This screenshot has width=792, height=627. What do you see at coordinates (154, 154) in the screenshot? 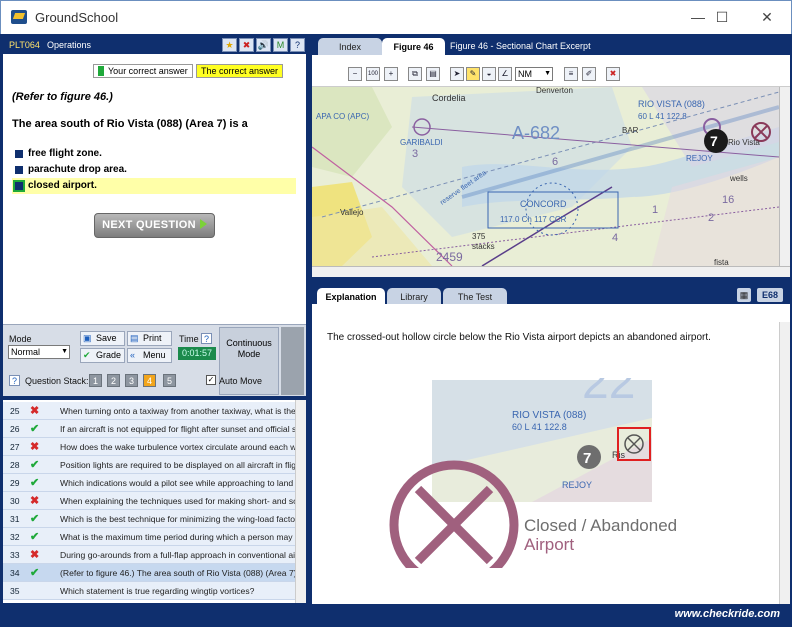
I see `answer-option-a: free flight zone.` at bounding box center [154, 154].